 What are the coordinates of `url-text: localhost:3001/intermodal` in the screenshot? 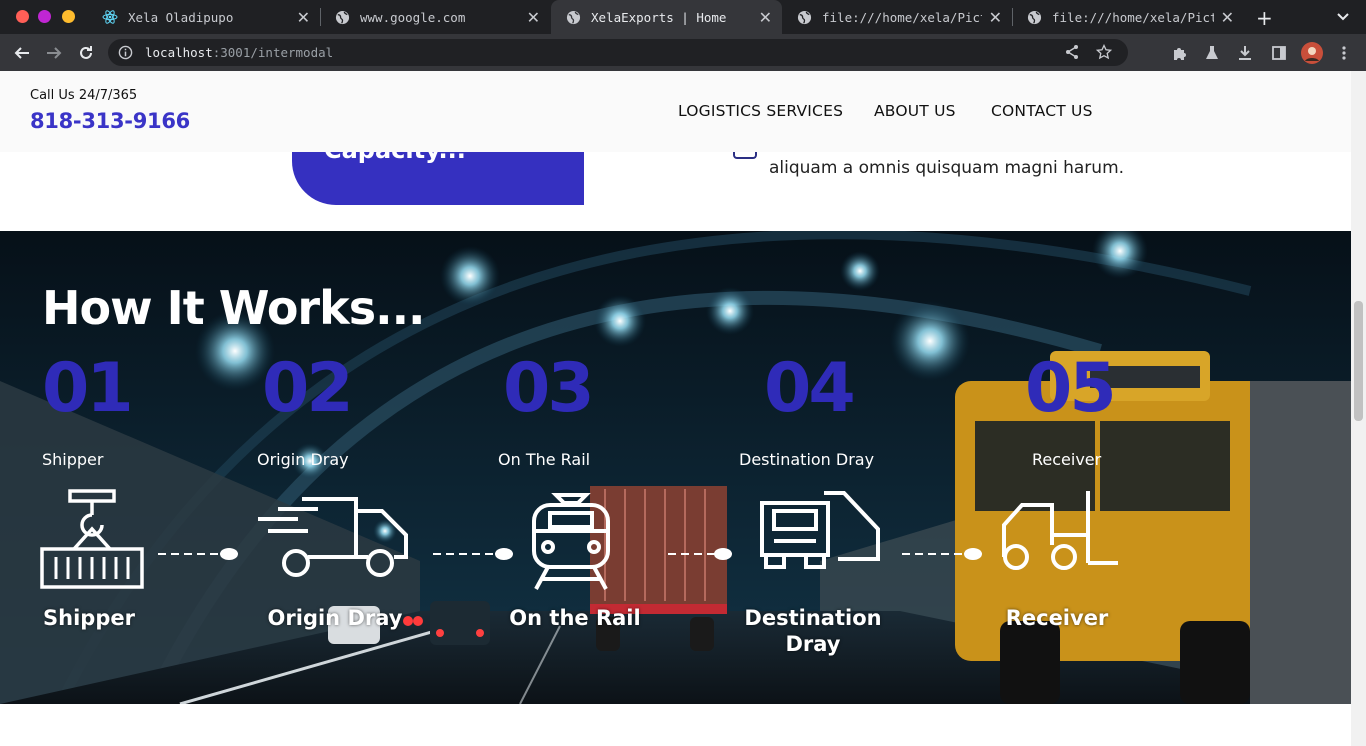 It's located at (239, 52).